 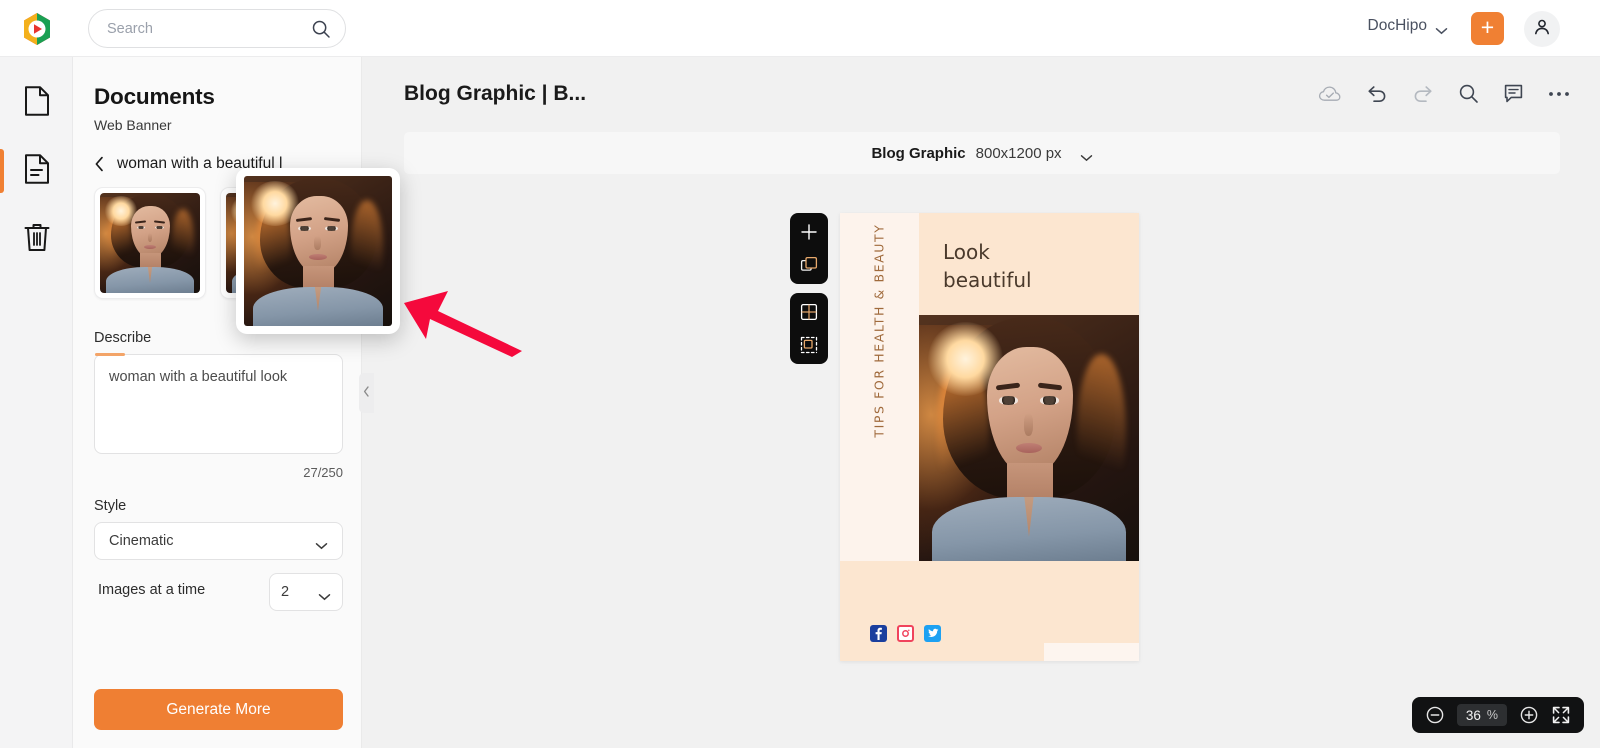 I want to click on image-preview-popup, so click(x=318, y=251).